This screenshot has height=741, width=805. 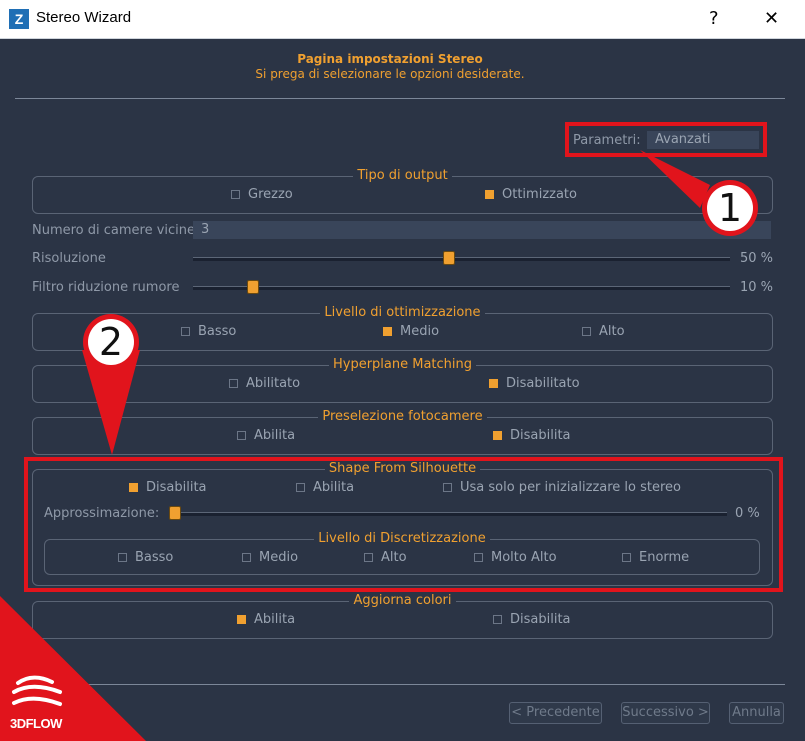 I want to click on noise-filter-slider-handle, so click(x=253, y=287).